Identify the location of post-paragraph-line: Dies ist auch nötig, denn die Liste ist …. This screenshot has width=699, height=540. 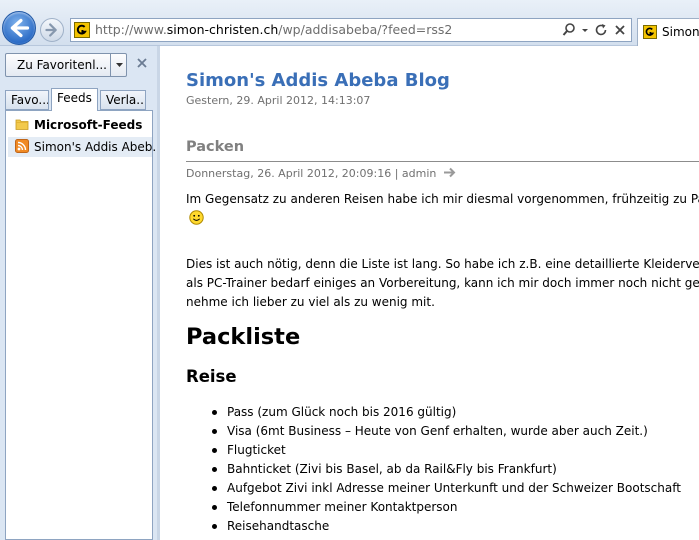
(442, 264).